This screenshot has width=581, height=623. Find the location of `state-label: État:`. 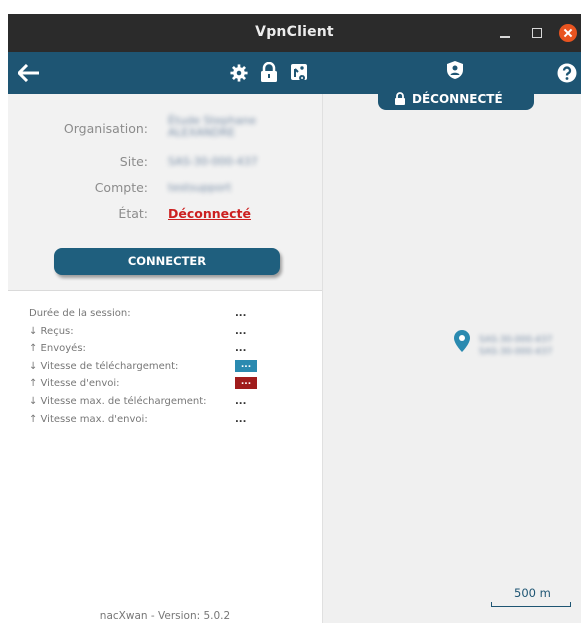

state-label: État: is located at coordinates (133, 213).